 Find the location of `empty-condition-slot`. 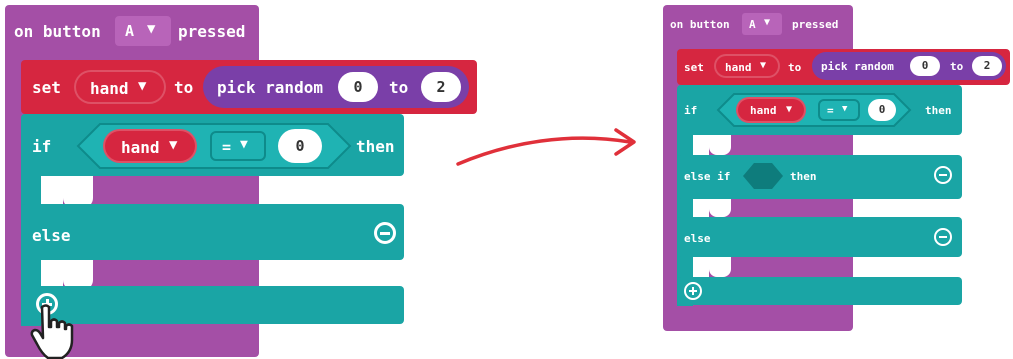

empty-condition-slot is located at coordinates (763, 176).